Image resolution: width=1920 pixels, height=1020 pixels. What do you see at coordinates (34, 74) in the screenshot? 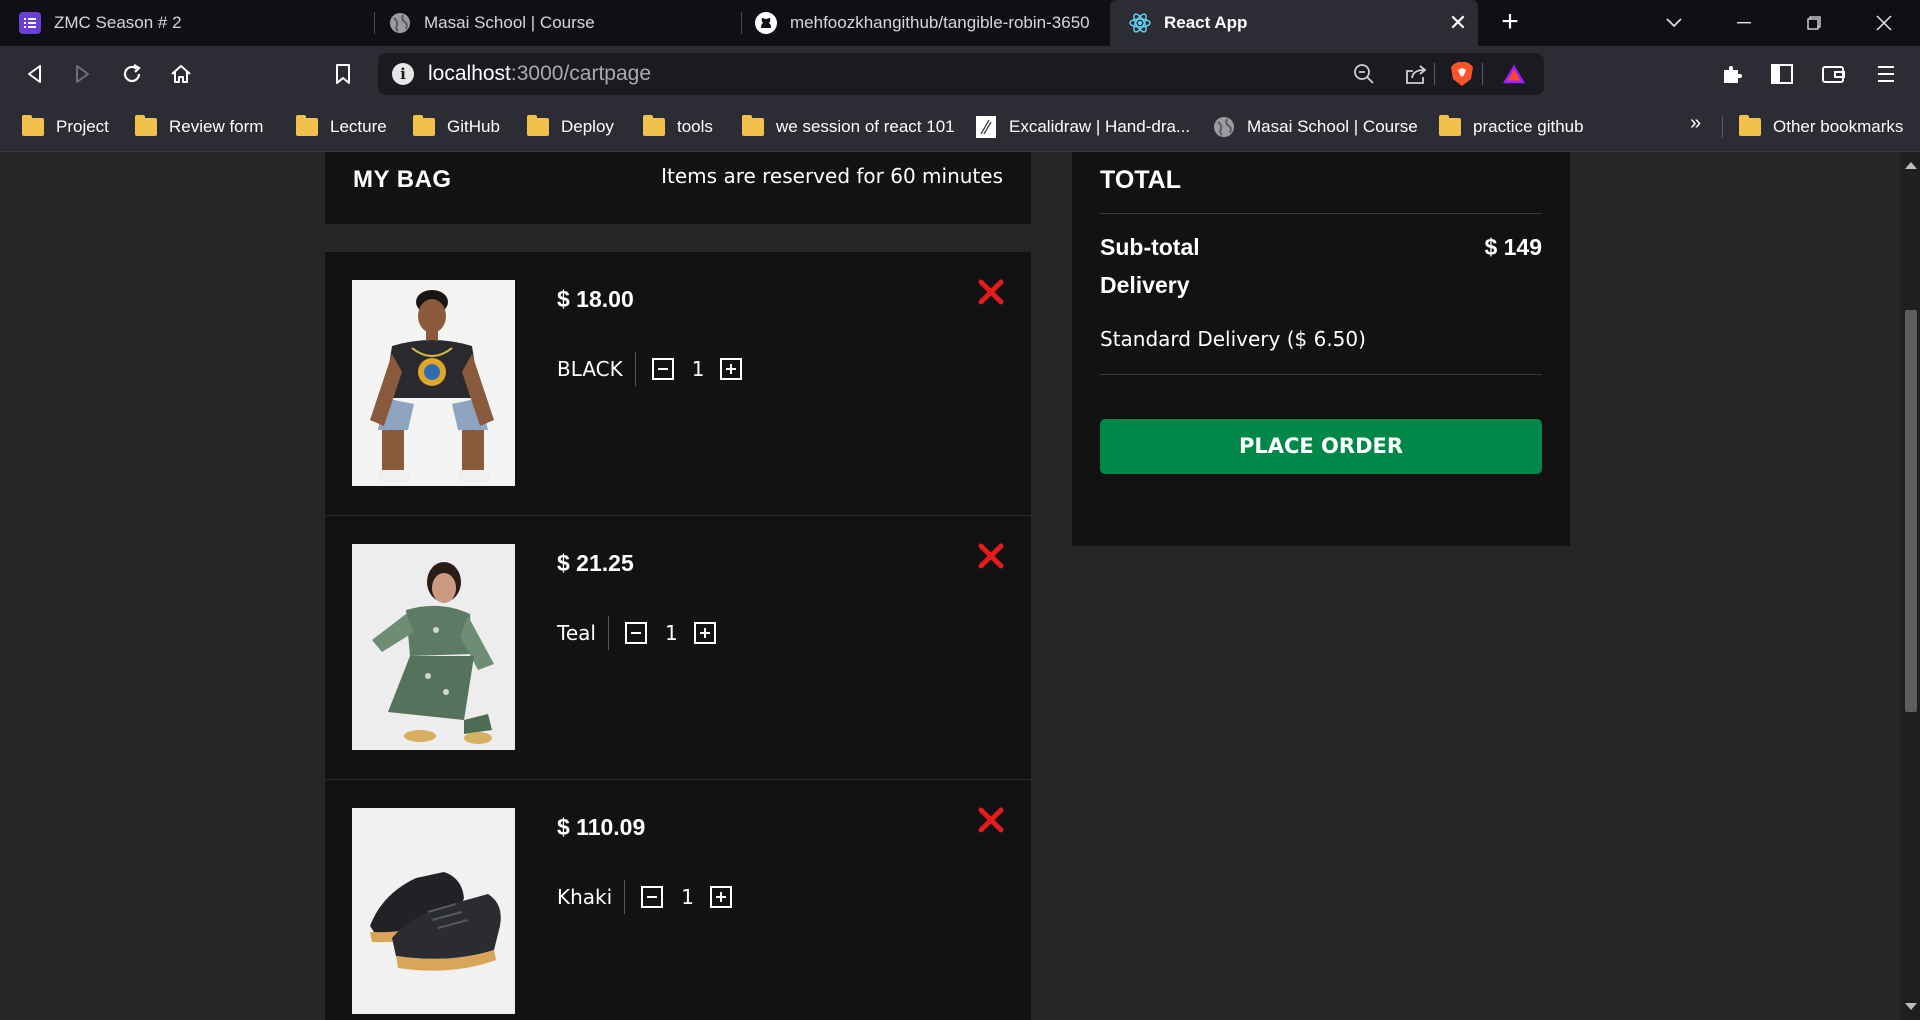
I see `back-icon` at bounding box center [34, 74].